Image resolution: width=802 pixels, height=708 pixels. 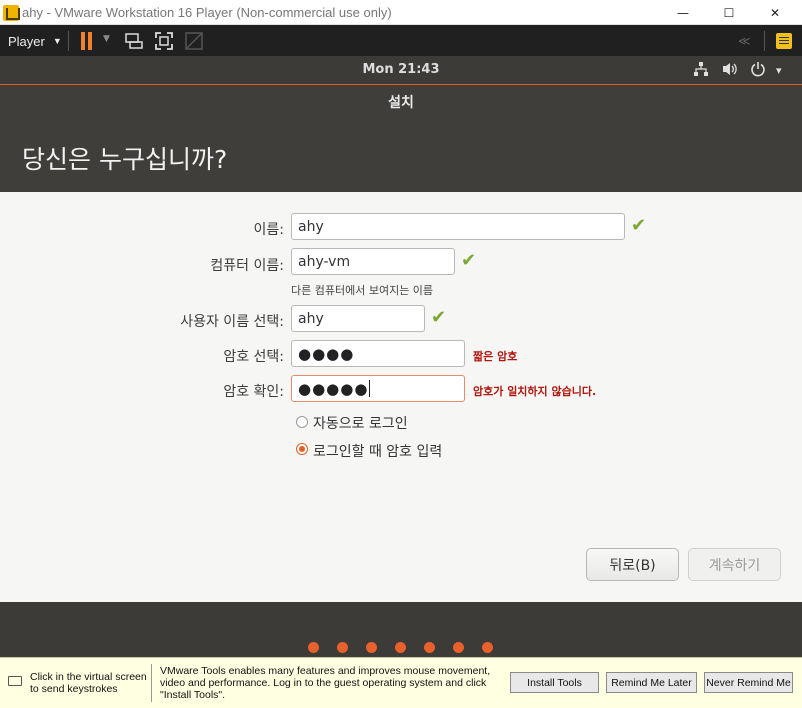 I want to click on player-menu-button: Player ▼, so click(x=35, y=41).